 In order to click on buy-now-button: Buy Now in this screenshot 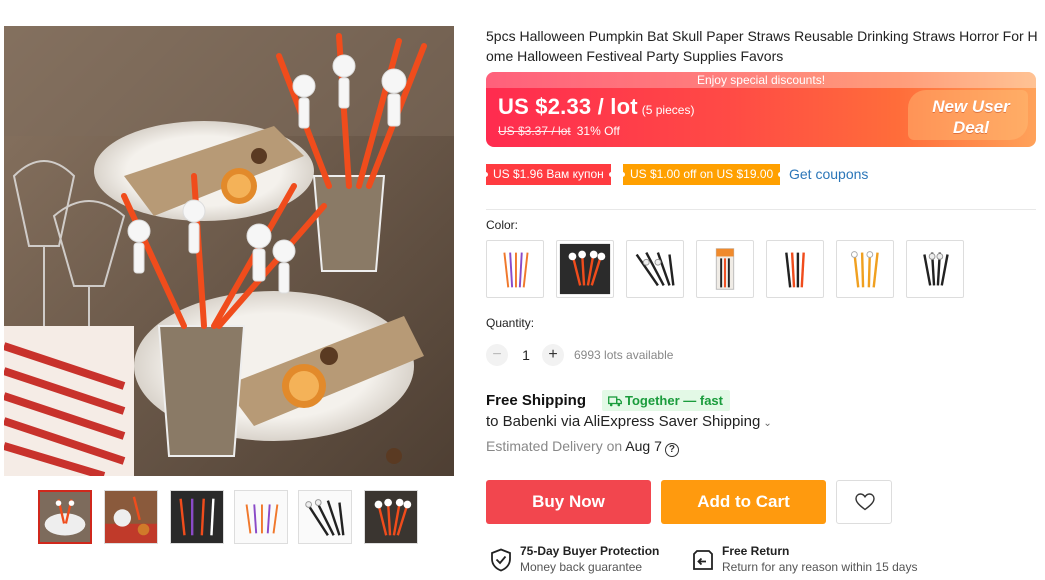, I will do `click(568, 502)`.